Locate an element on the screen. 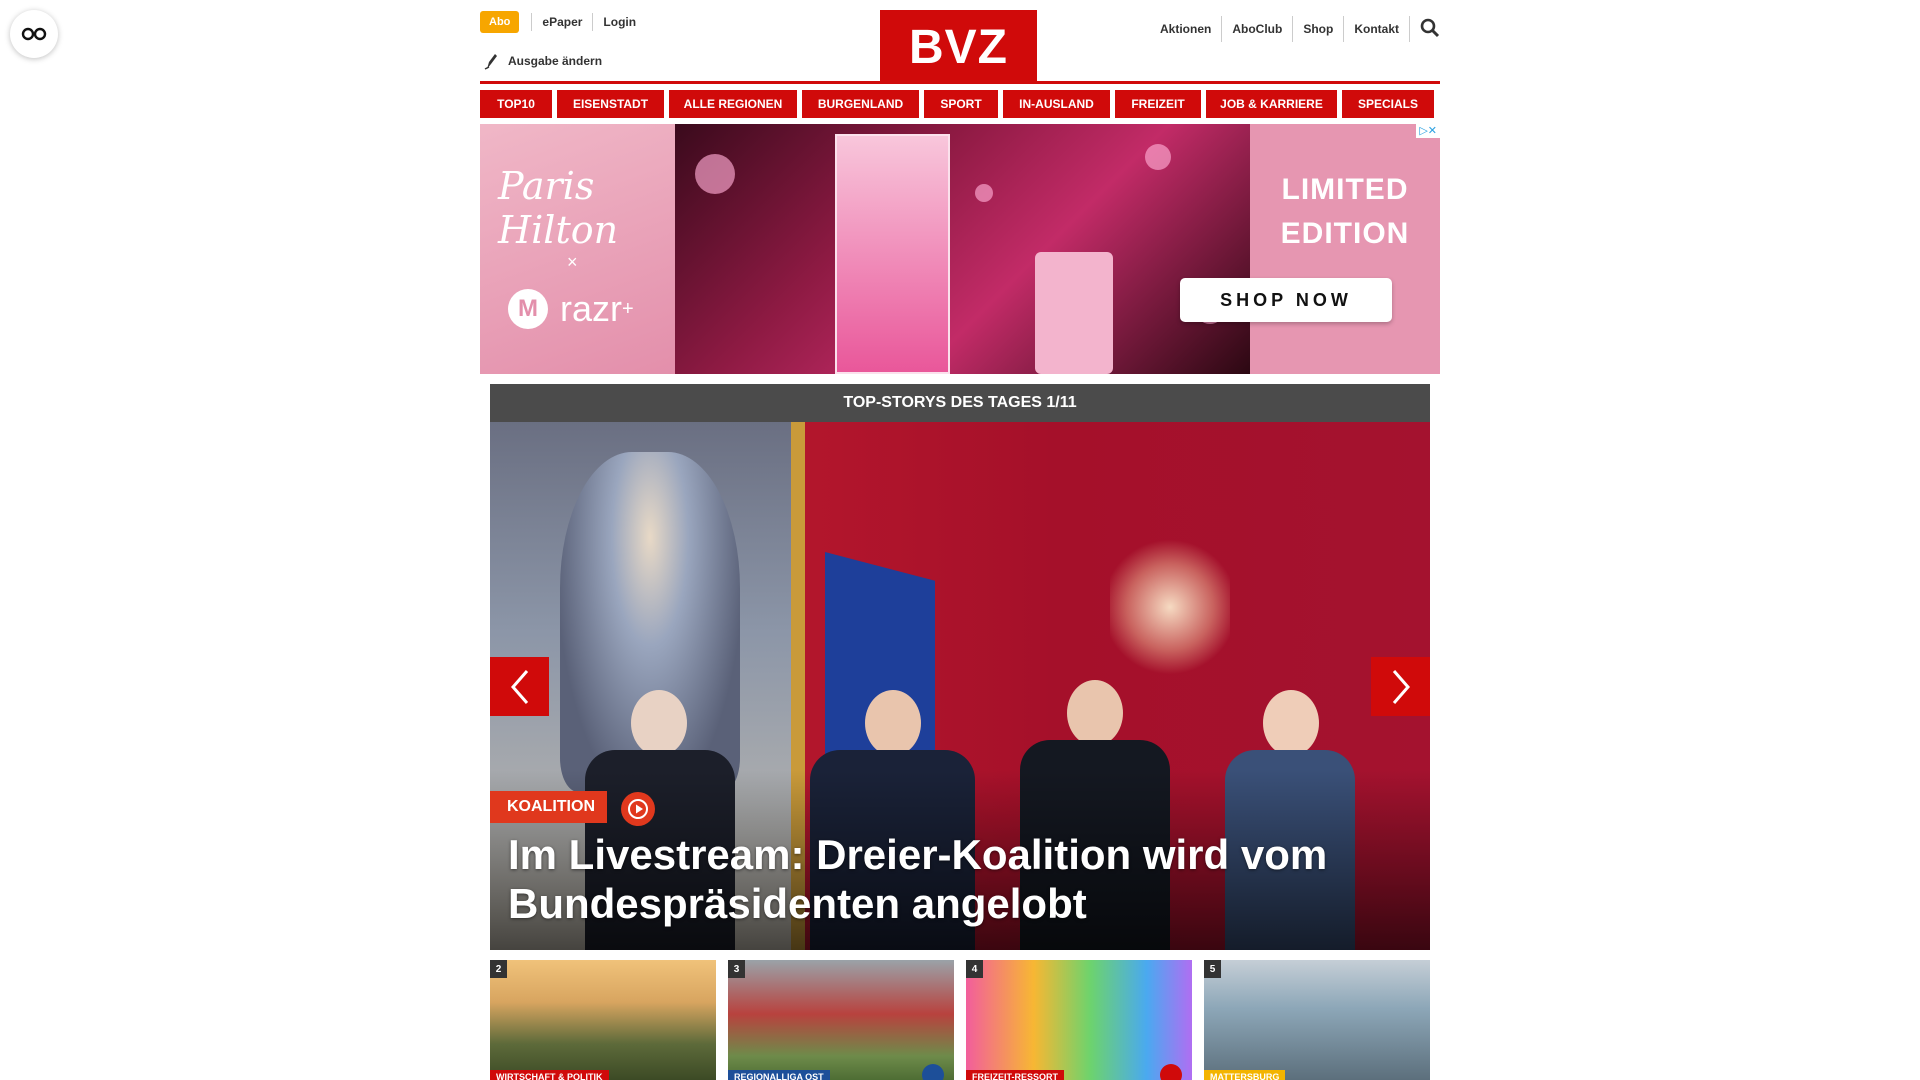 The width and height of the screenshot is (1920, 1080). ad-product-image is located at coordinates (962, 249).